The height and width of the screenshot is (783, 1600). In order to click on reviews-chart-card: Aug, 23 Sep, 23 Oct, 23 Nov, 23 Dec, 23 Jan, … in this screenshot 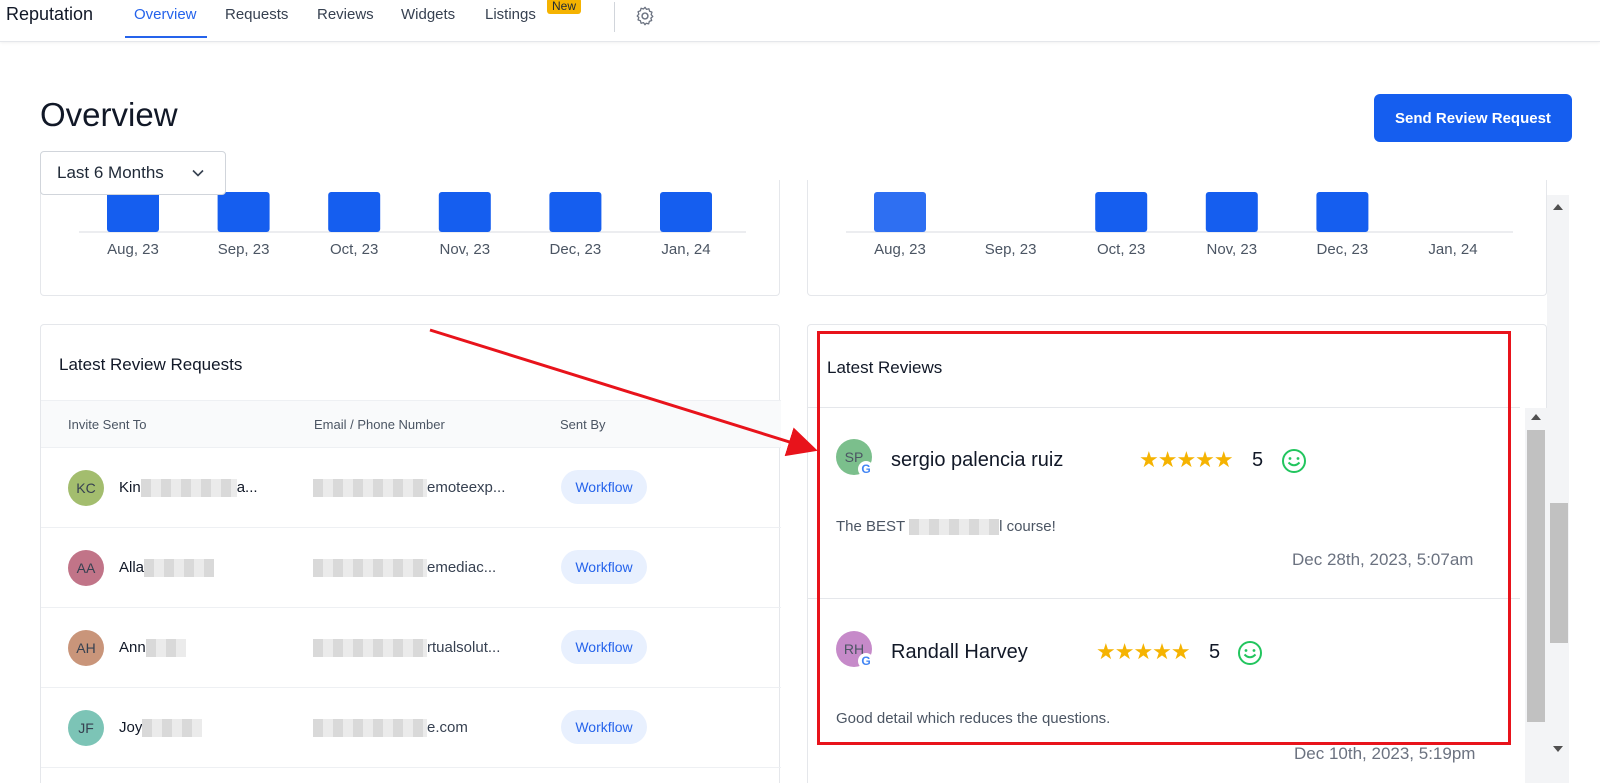, I will do `click(1177, 238)`.